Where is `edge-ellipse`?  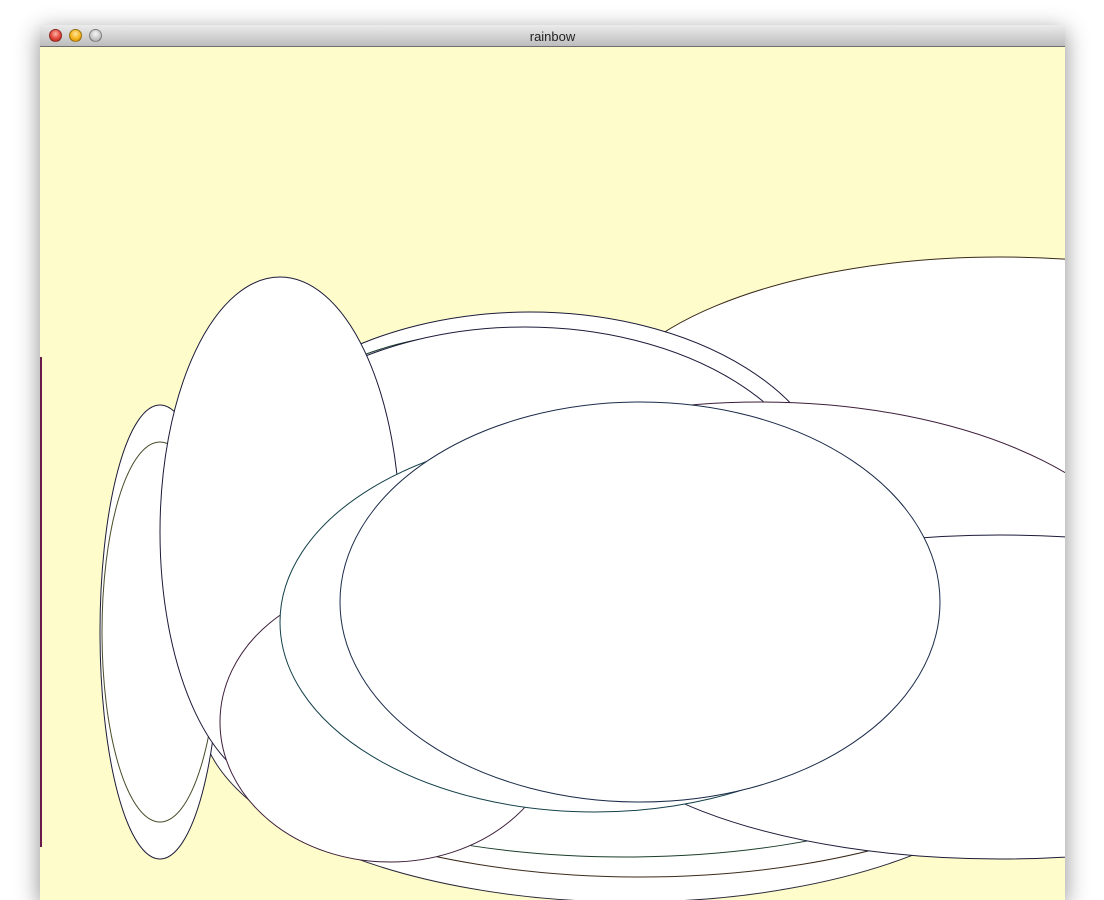 edge-ellipse is located at coordinates (41, 602).